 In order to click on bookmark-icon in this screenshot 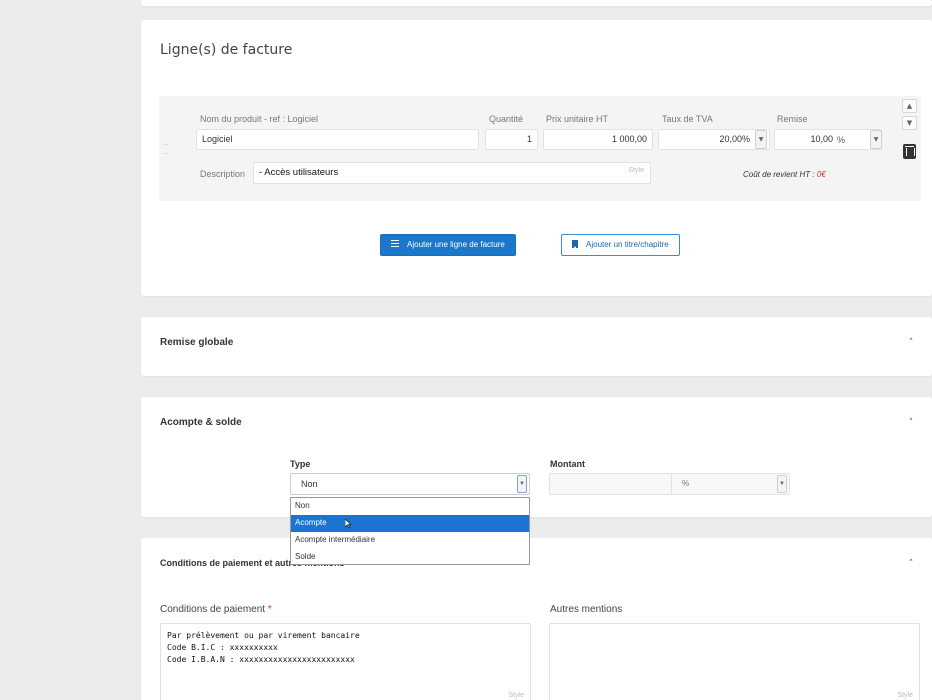, I will do `click(575, 244)`.